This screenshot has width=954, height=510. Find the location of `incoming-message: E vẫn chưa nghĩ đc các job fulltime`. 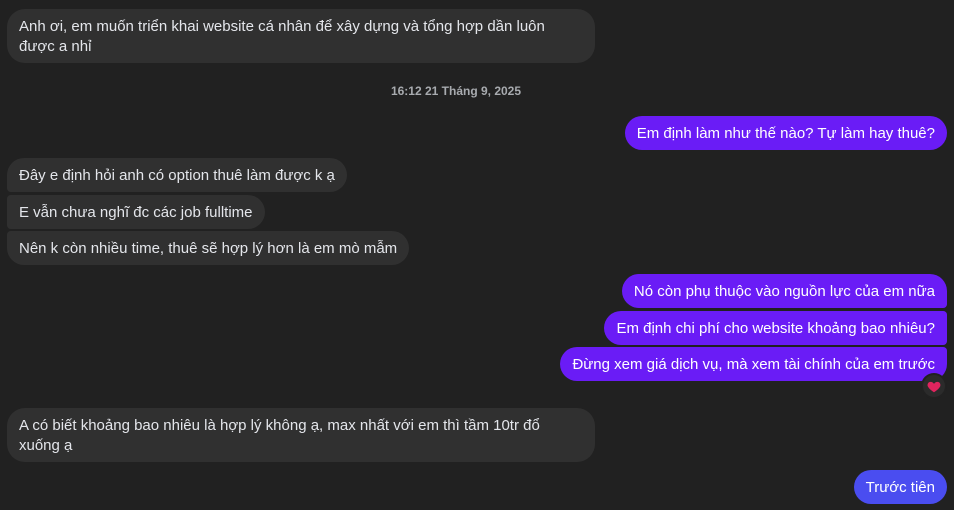

incoming-message: E vẫn chưa nghĩ đc các job fulltime is located at coordinates (136, 212).